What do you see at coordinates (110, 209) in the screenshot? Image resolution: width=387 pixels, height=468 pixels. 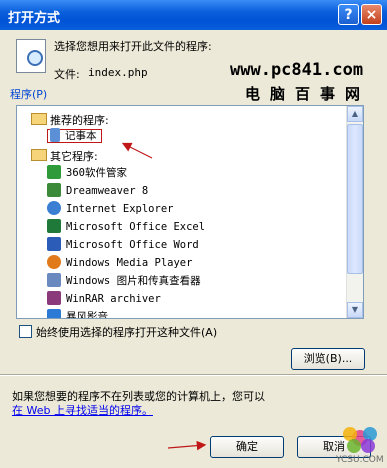 I see `list-item-ie: Internet Explorer` at bounding box center [110, 209].